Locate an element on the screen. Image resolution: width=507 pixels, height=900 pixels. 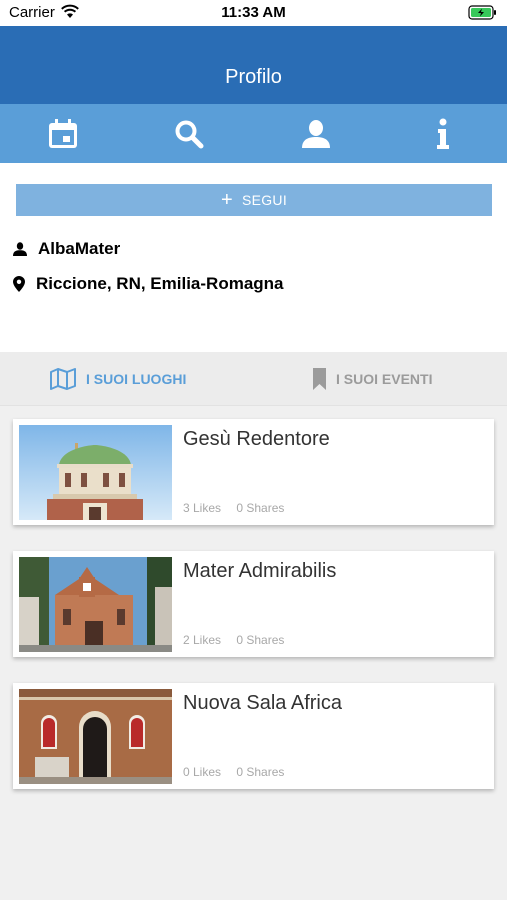
tab-events: I SUOI EVENTI is located at coordinates (372, 379).